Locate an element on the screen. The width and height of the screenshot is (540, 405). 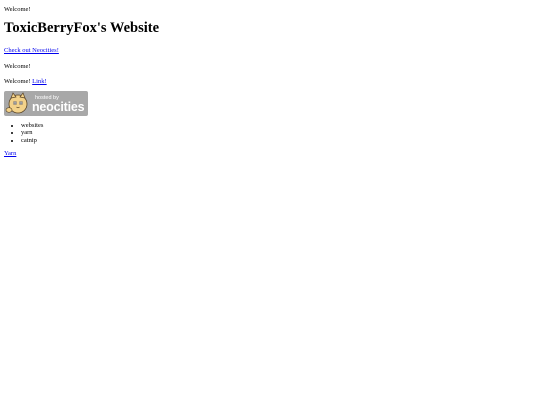
interests-list: websites yarn catnip is located at coordinates (270, 133).